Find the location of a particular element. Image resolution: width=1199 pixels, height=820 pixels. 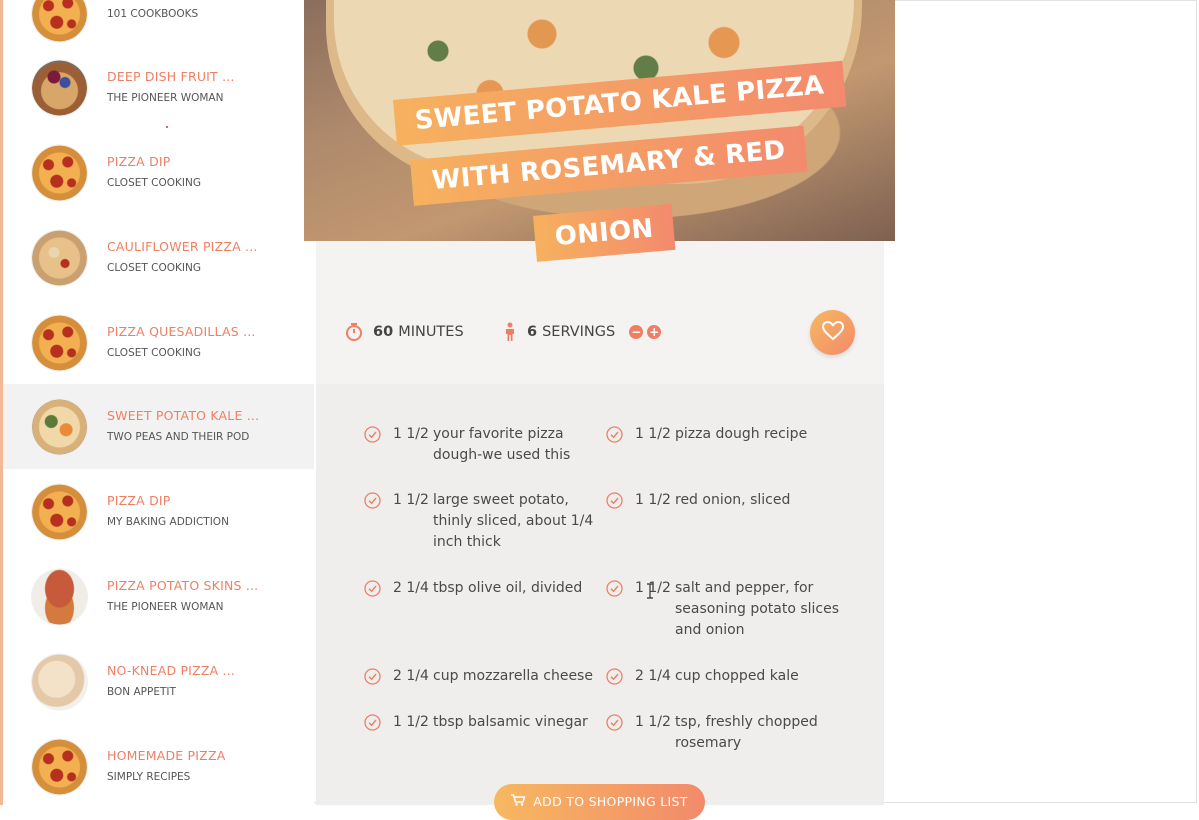

ingredient-name-line: tbsp balsamic vinegar is located at coordinates (510, 722).